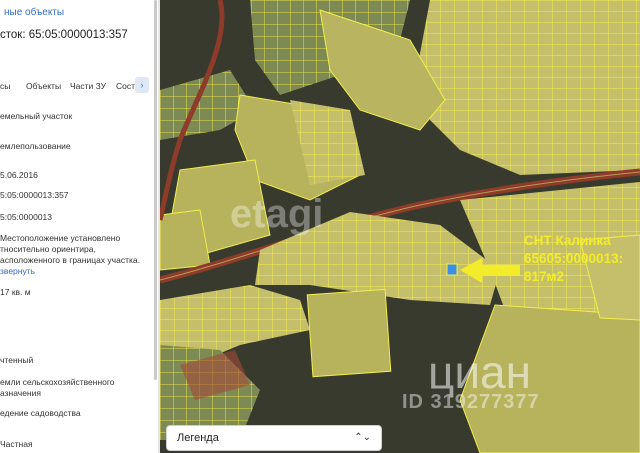  What do you see at coordinates (60, 238) in the screenshot?
I see `field-address-line-1: Местоположение установлено` at bounding box center [60, 238].